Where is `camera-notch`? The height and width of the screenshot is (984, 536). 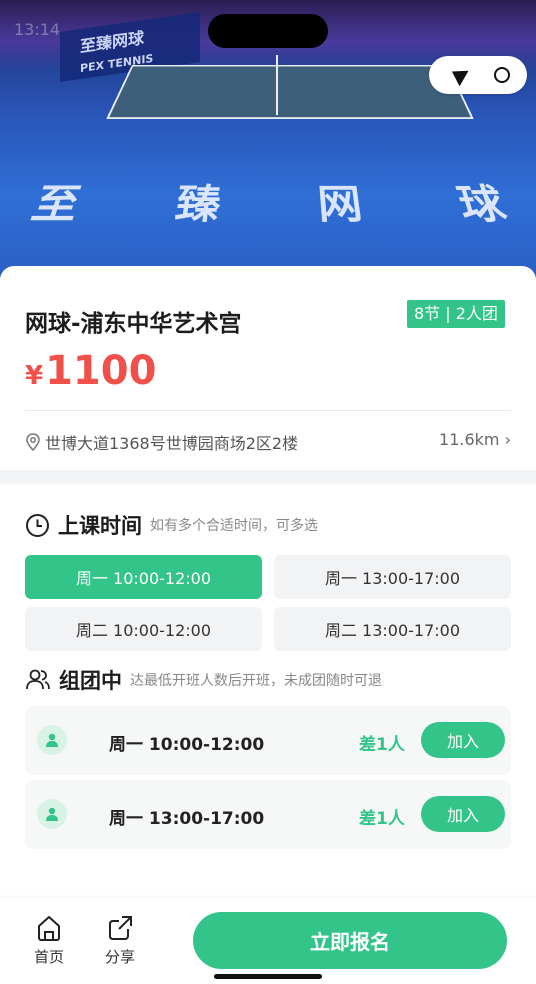 camera-notch is located at coordinates (268, 31).